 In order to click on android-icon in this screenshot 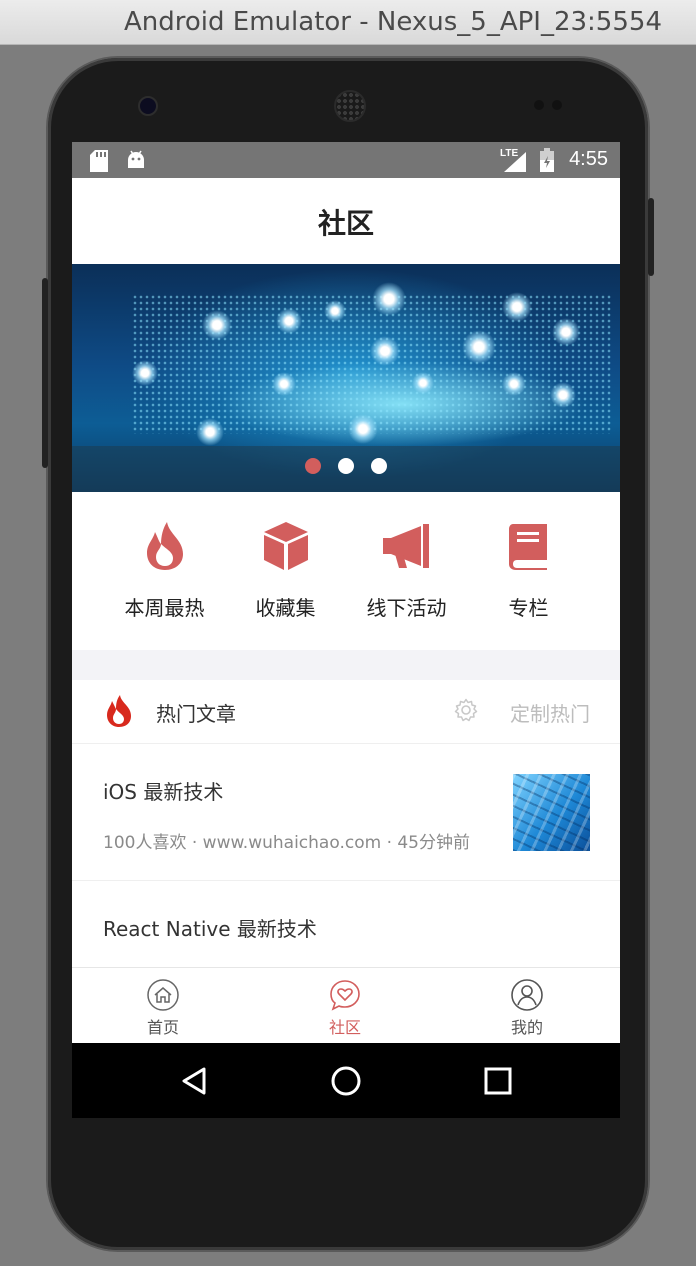, I will do `click(136, 159)`.